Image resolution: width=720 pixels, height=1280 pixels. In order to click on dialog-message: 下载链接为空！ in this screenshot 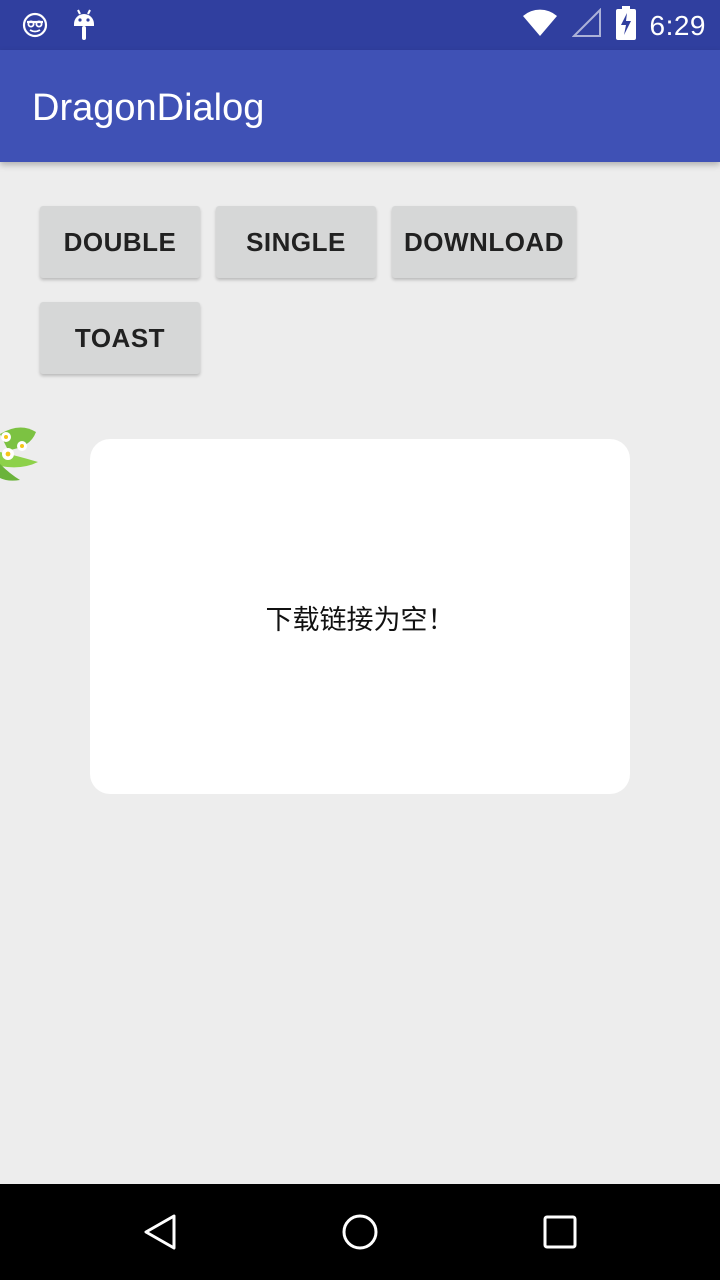, I will do `click(360, 620)`.